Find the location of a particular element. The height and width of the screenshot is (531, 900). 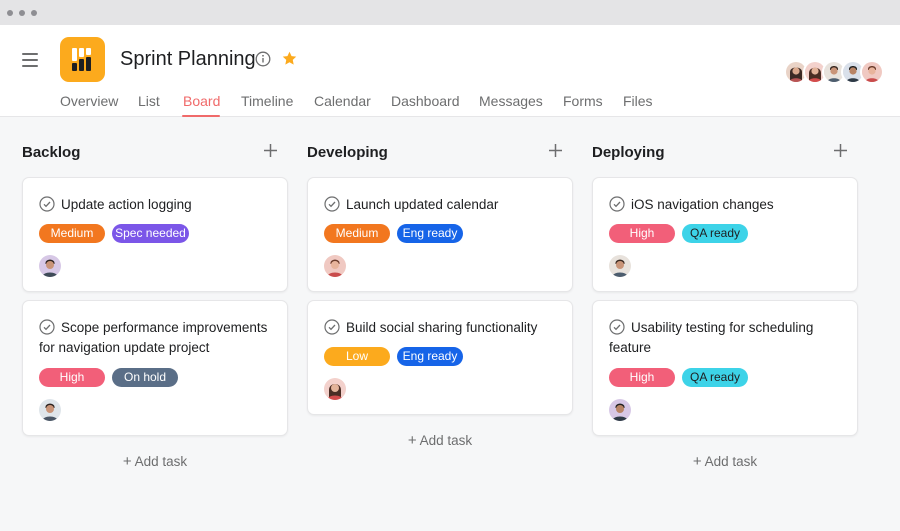

task-title: Launch updated calendar is located at coordinates (422, 204).